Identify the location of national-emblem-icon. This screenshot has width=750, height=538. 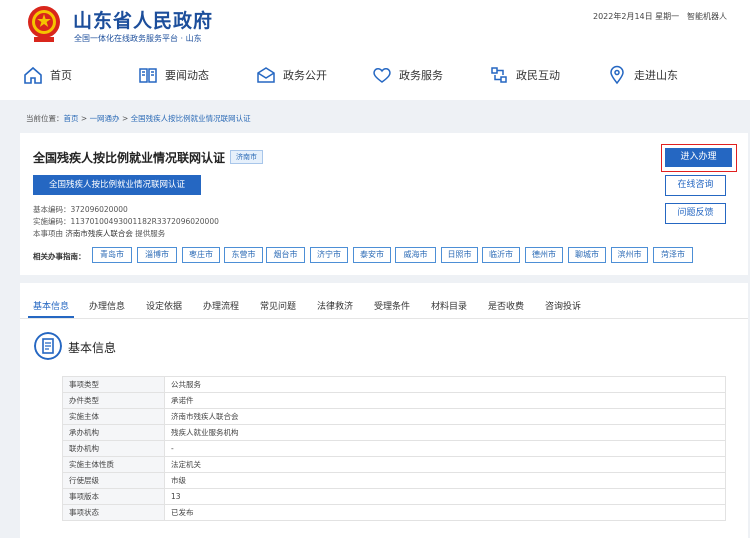
(44, 24).